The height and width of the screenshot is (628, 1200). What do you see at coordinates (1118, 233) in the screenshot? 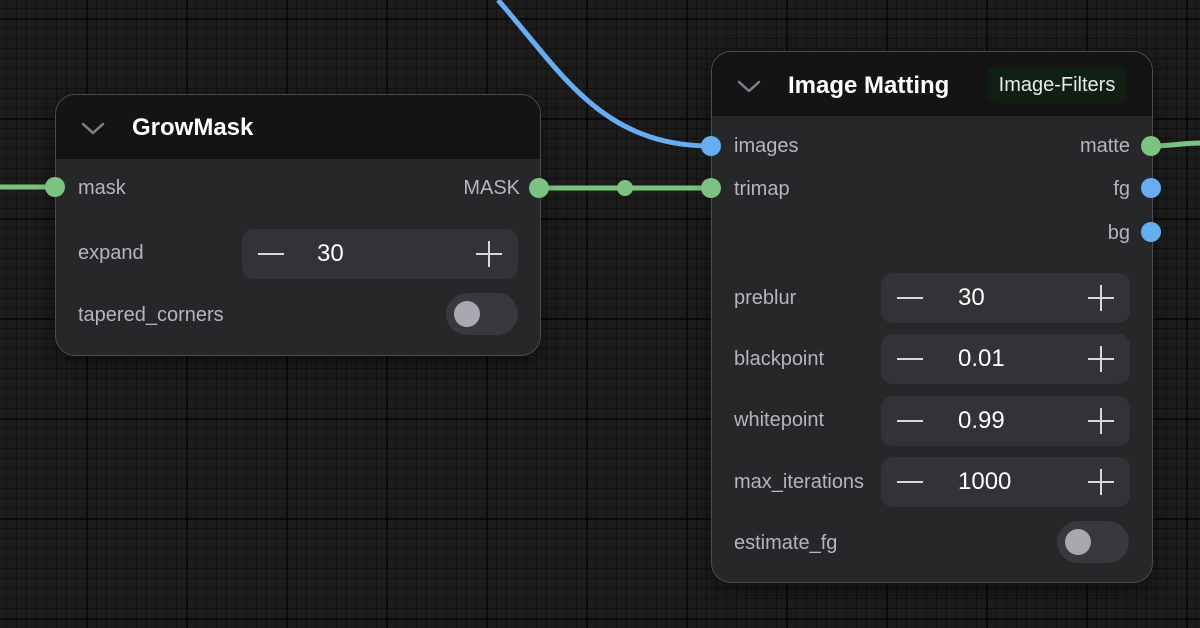
I see `output-label-bg: bg` at bounding box center [1118, 233].